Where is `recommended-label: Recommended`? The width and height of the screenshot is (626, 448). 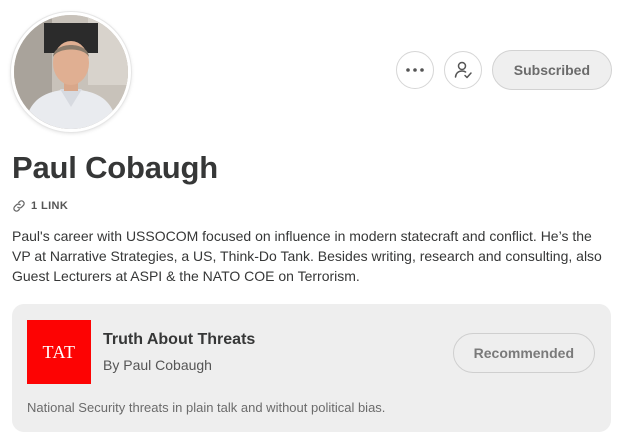 recommended-label: Recommended is located at coordinates (523, 353).